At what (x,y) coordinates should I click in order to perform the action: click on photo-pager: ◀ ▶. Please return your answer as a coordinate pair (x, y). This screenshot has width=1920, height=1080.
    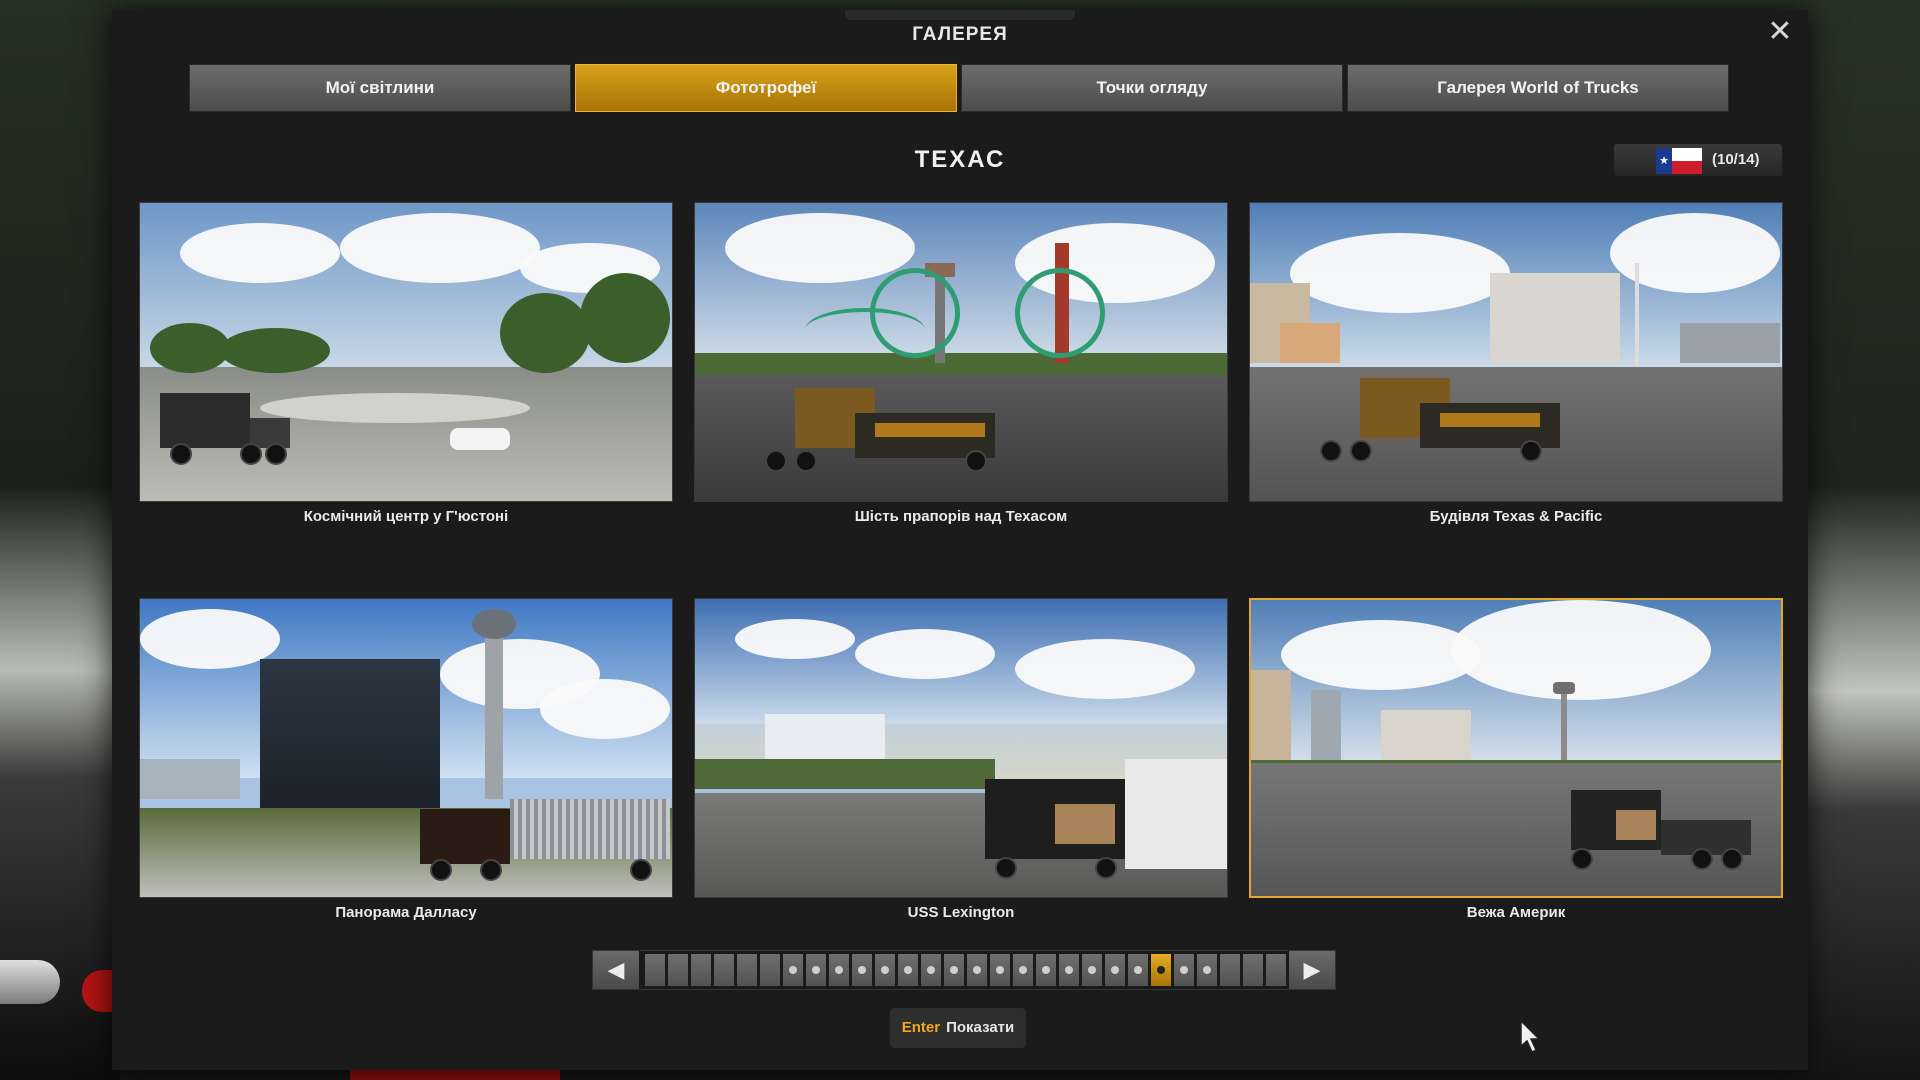
    Looking at the image, I should click on (964, 970).